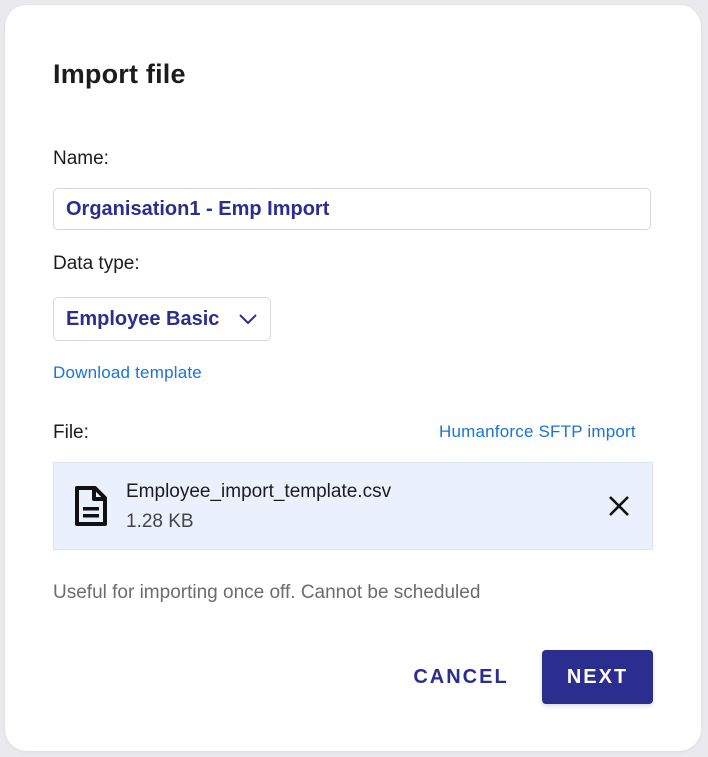 The image size is (708, 757). I want to click on name-input, so click(352, 209).